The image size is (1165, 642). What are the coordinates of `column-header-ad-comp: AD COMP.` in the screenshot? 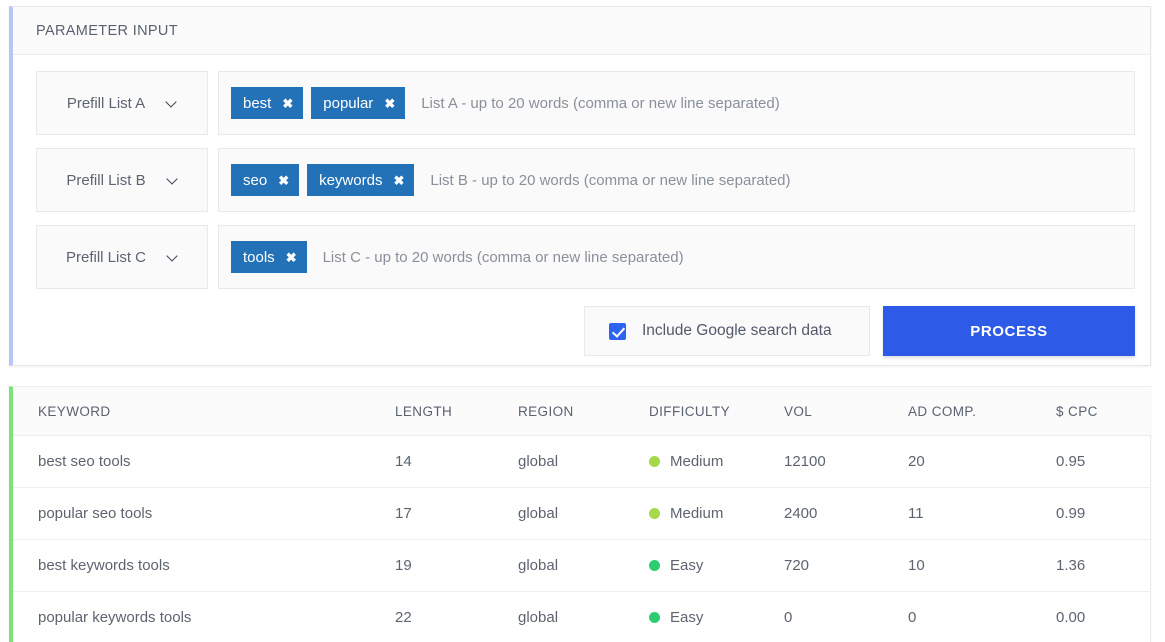 It's located at (982, 411).